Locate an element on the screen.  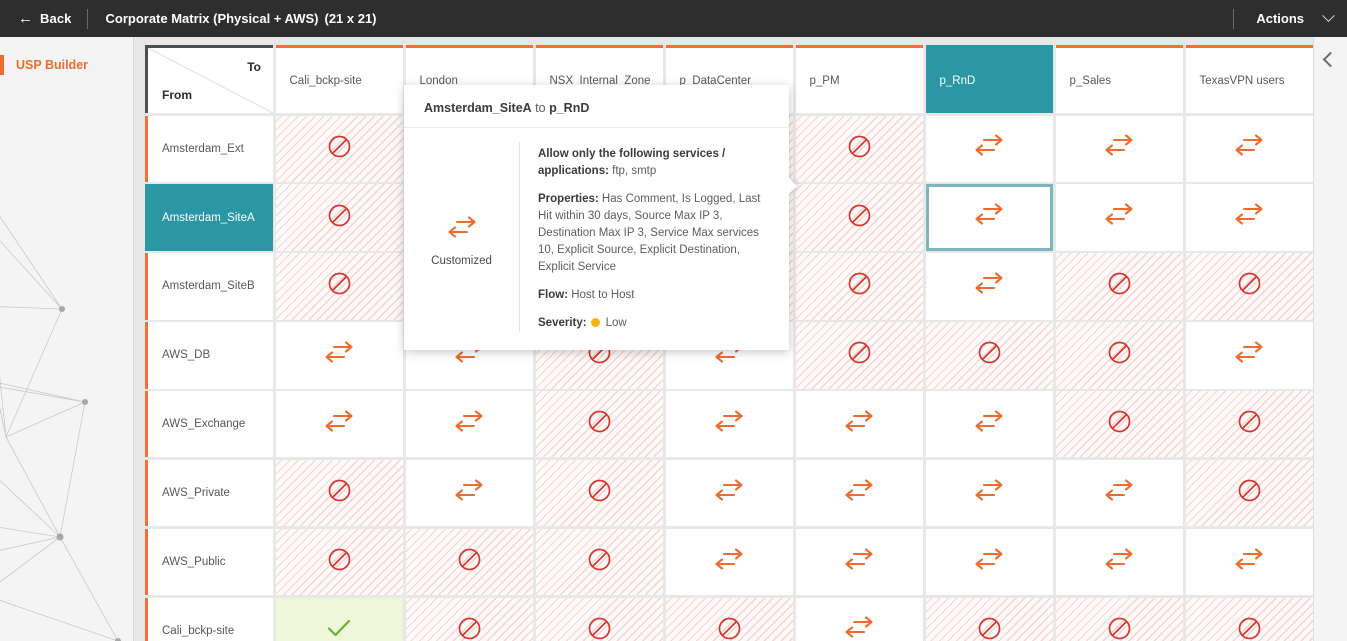
chevron-left-icon is located at coordinates (1330, 59).